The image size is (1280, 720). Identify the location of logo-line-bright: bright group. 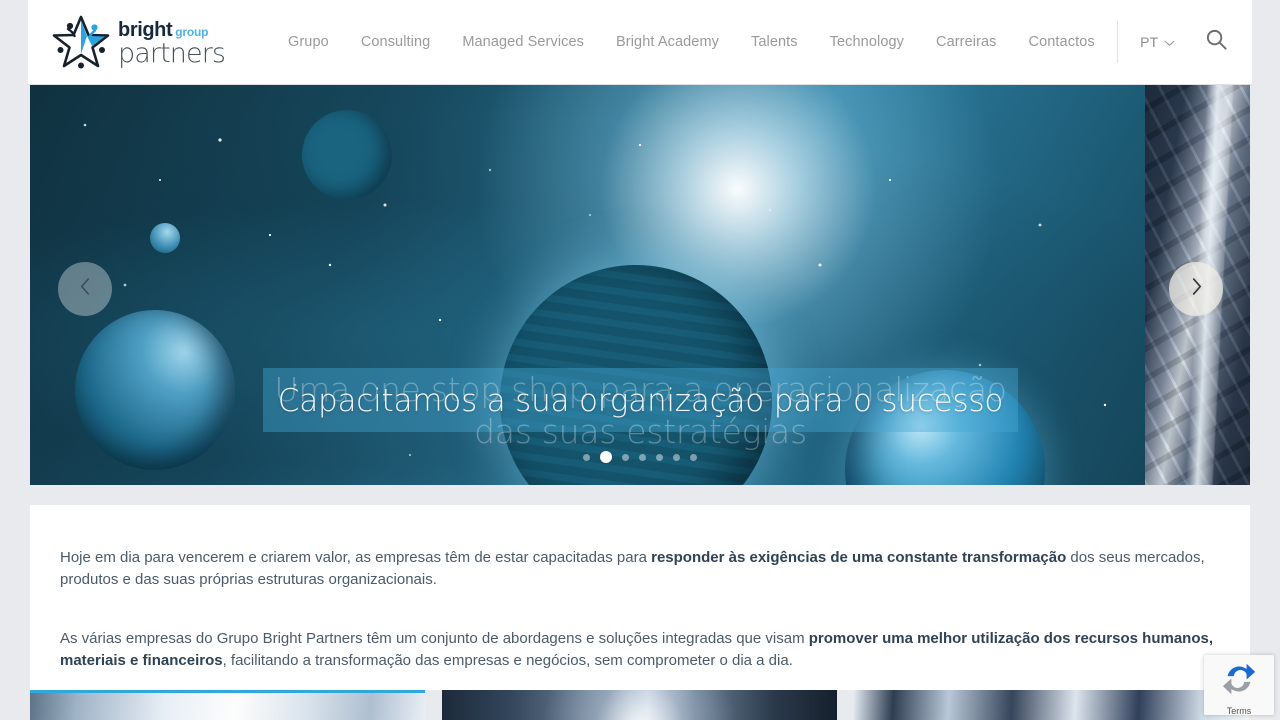
(171, 30).